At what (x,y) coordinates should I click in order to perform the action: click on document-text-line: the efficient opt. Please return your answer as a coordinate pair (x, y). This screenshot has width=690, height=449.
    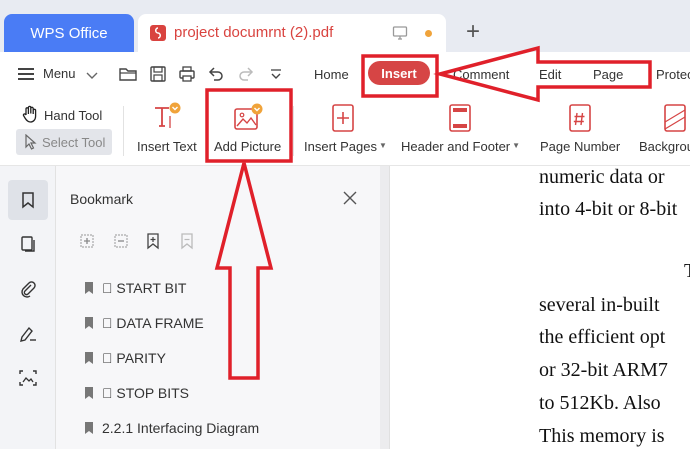
    Looking at the image, I should click on (602, 337).